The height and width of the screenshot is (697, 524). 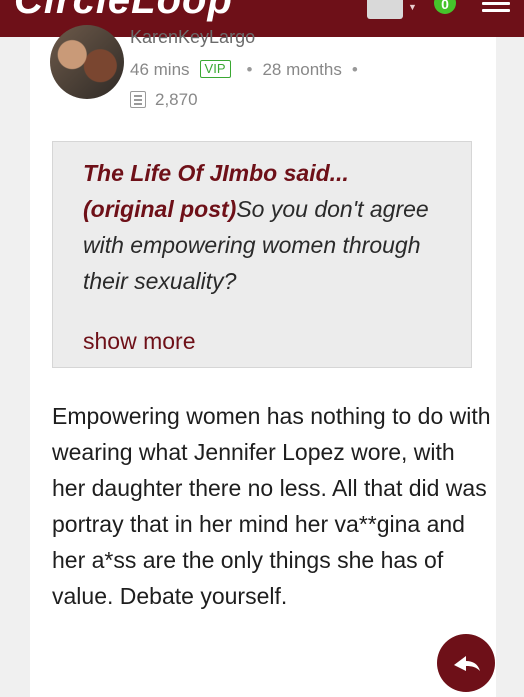 I want to click on view-count: 2,870, so click(x=164, y=100).